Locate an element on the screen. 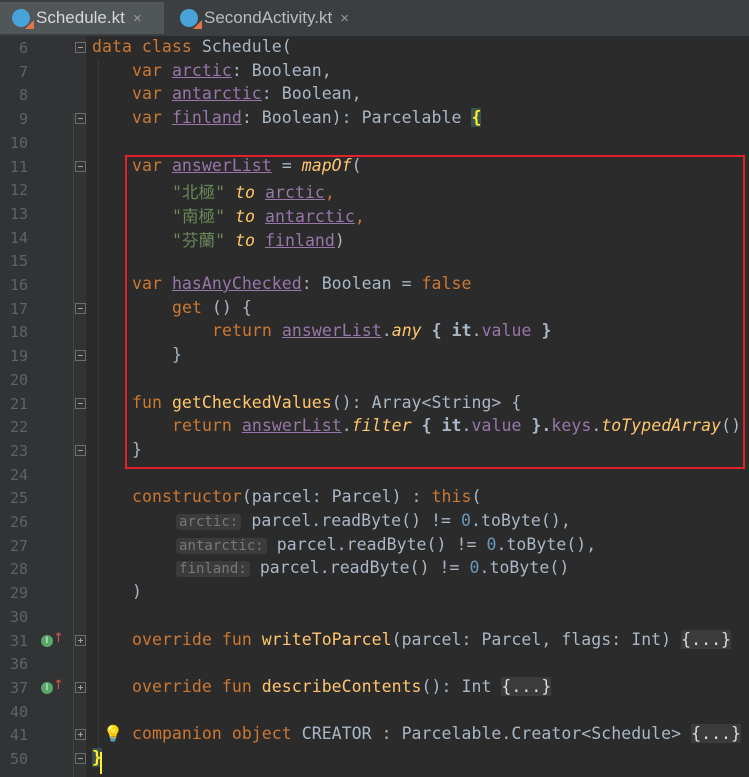  code-line: 30 is located at coordinates (374, 617).